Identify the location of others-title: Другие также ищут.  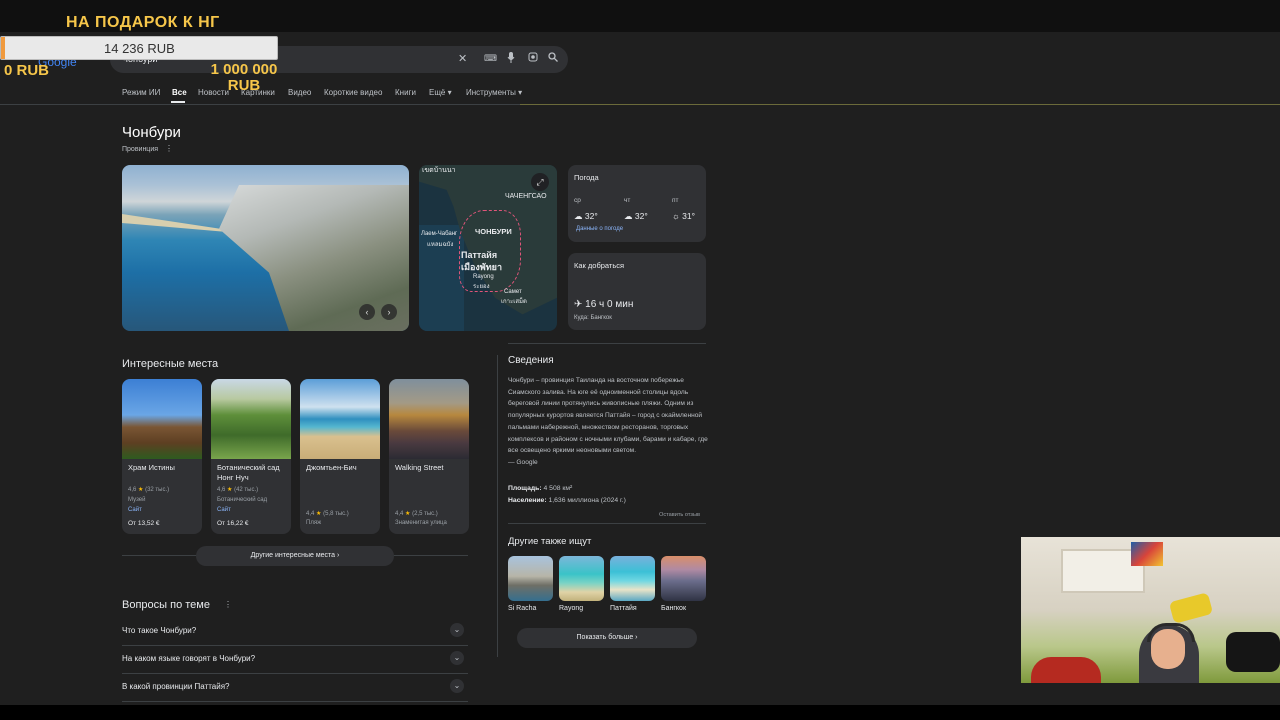
(550, 541).